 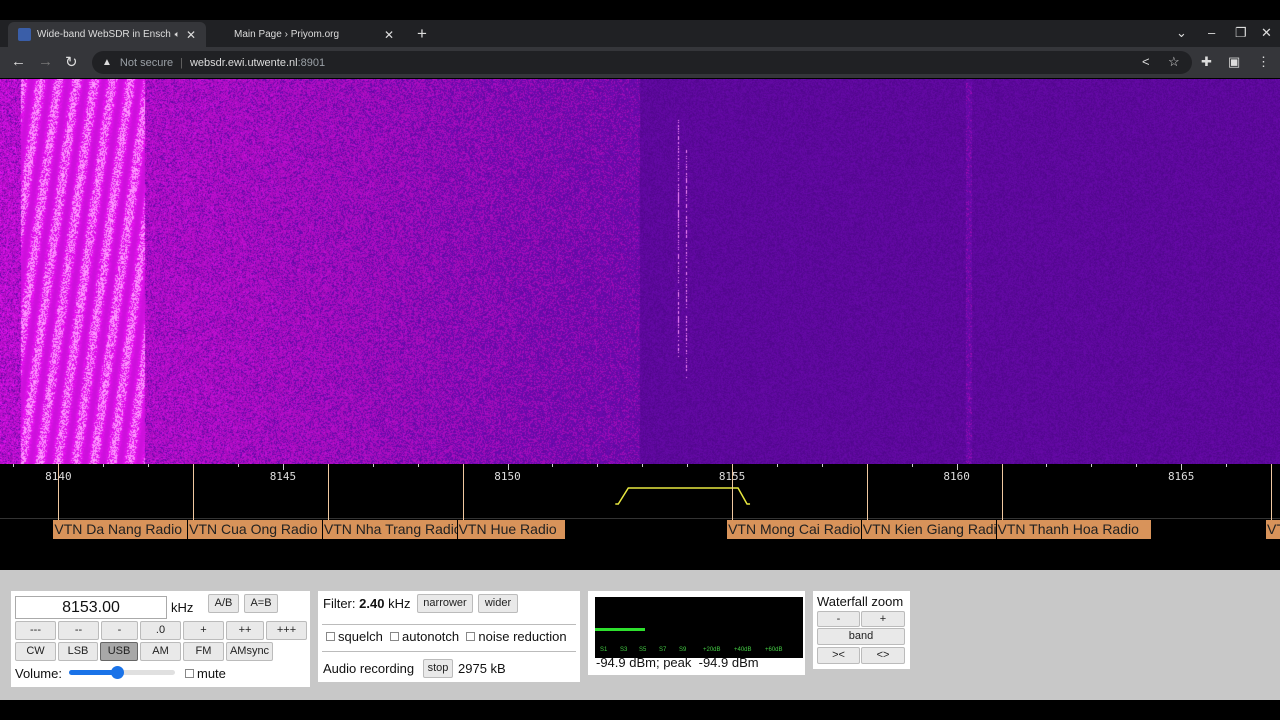 I want to click on share-icon: <, so click(x=1146, y=61).